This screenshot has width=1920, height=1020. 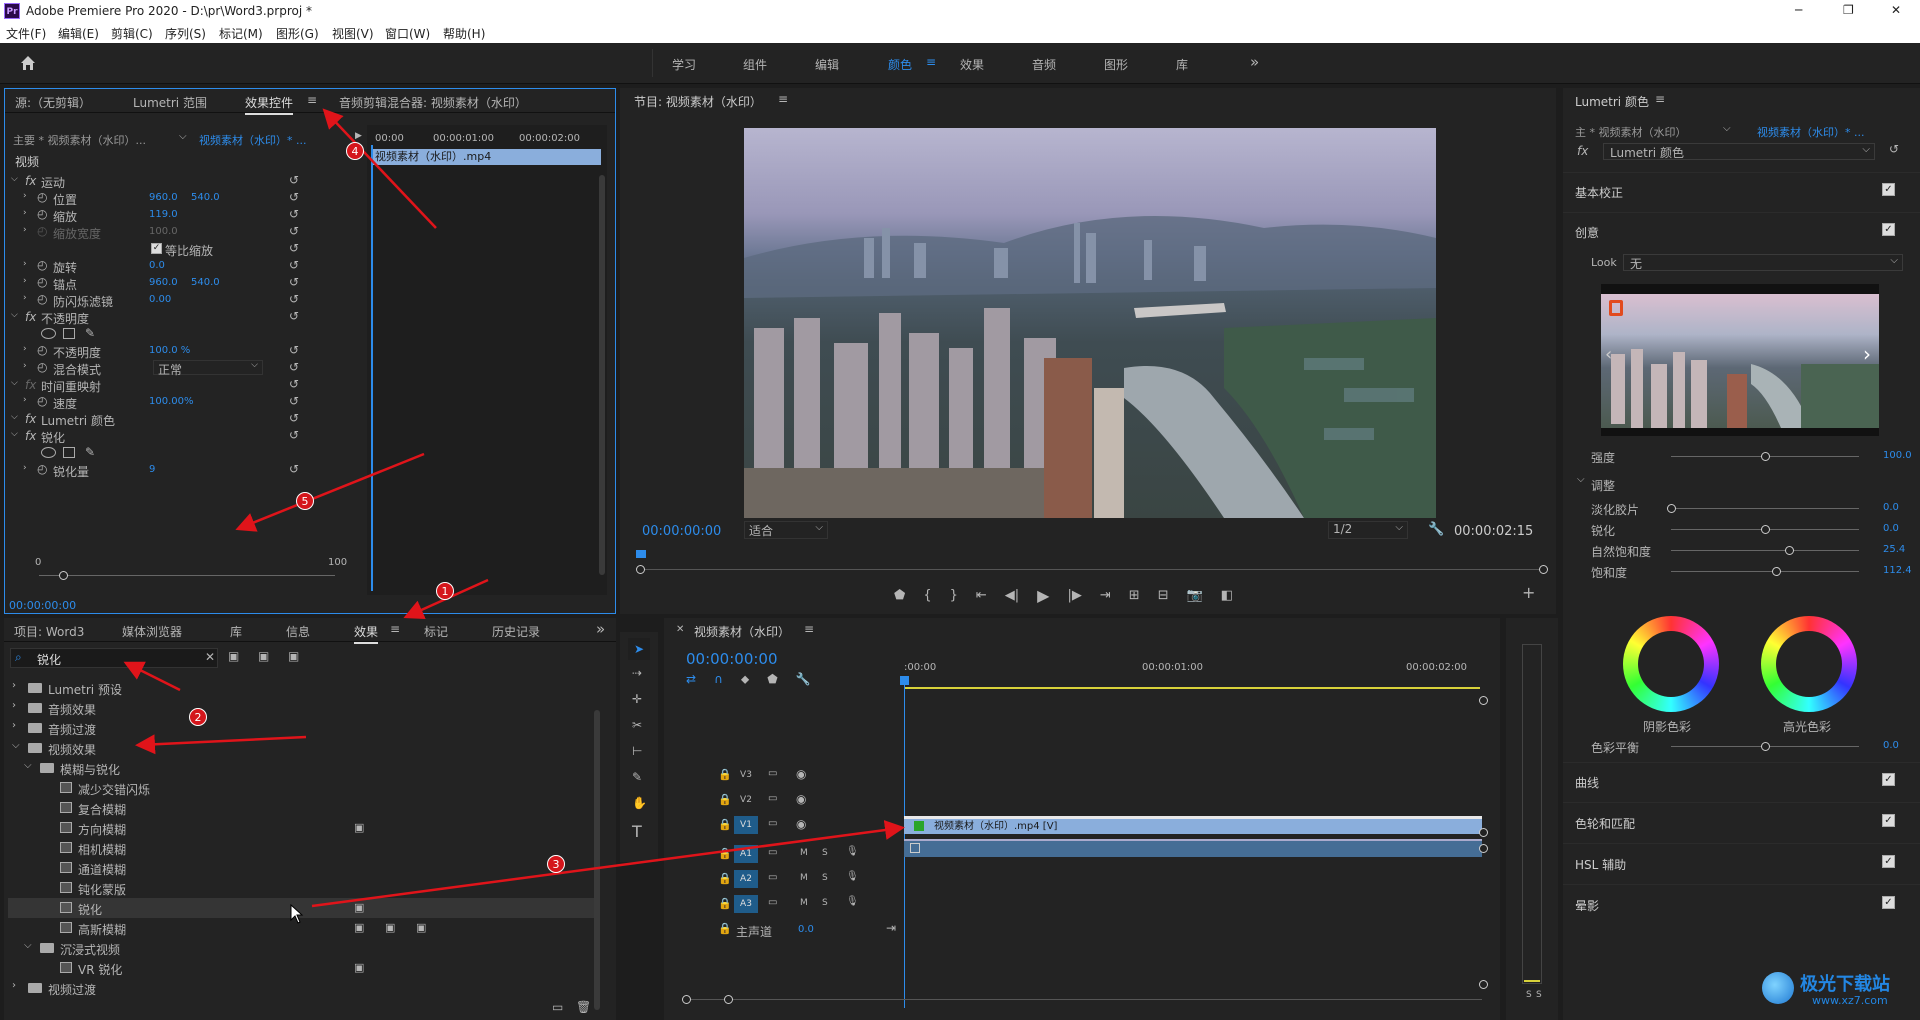 I want to click on watermark-logo-icon, so click(x=1778, y=988).